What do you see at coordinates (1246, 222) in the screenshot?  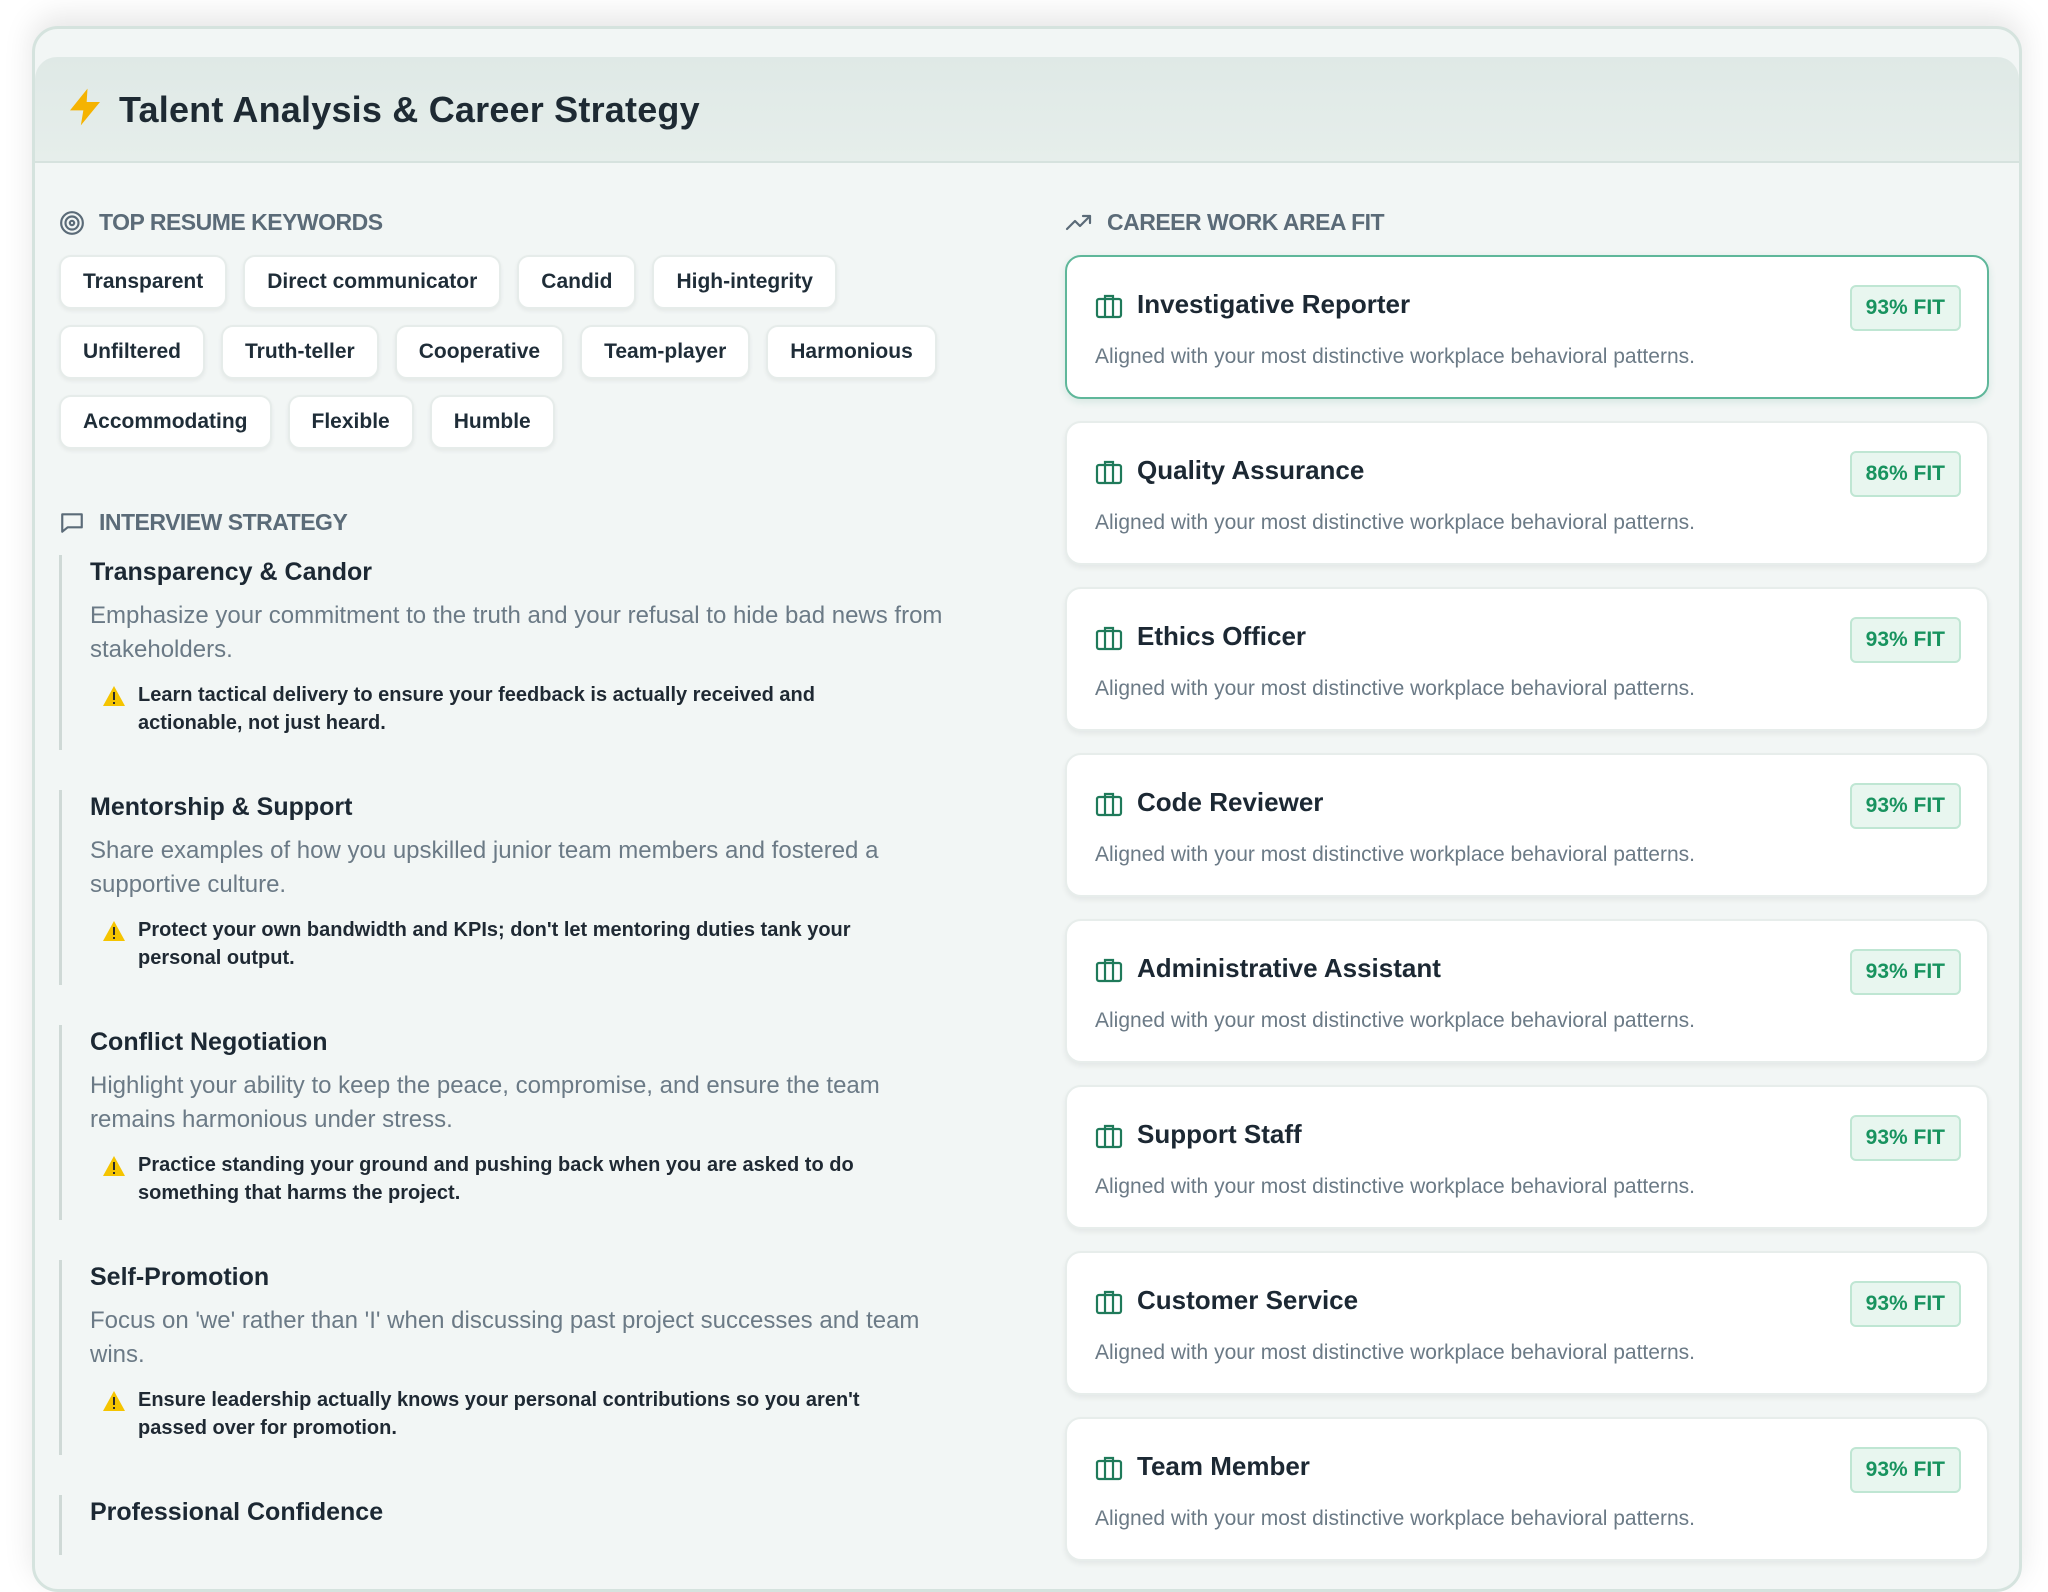 I see `fit-label-text: CAREER WORK AREA FIT` at bounding box center [1246, 222].